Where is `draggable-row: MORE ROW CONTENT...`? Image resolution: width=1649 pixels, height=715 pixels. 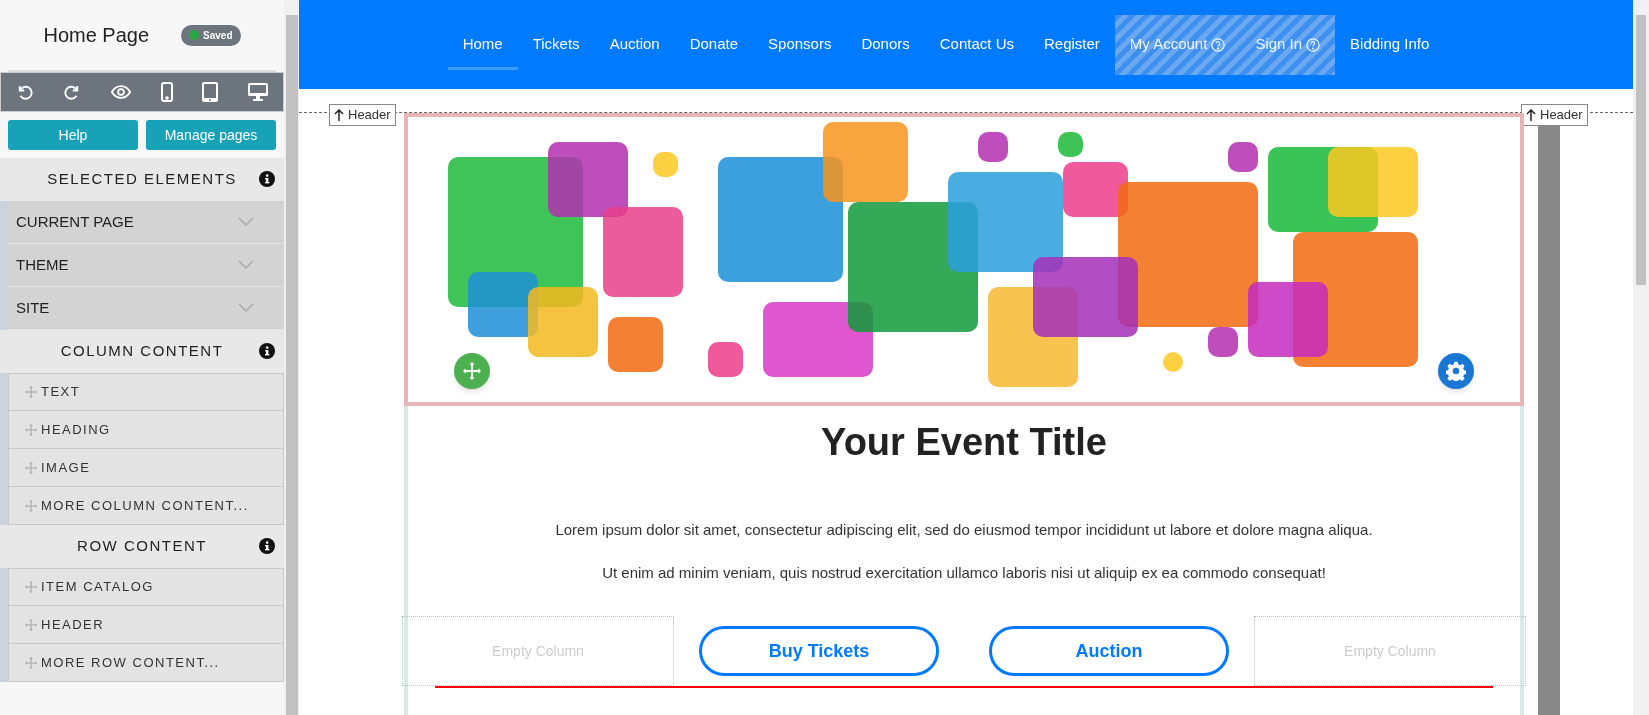 draggable-row: MORE ROW CONTENT... is located at coordinates (146, 663).